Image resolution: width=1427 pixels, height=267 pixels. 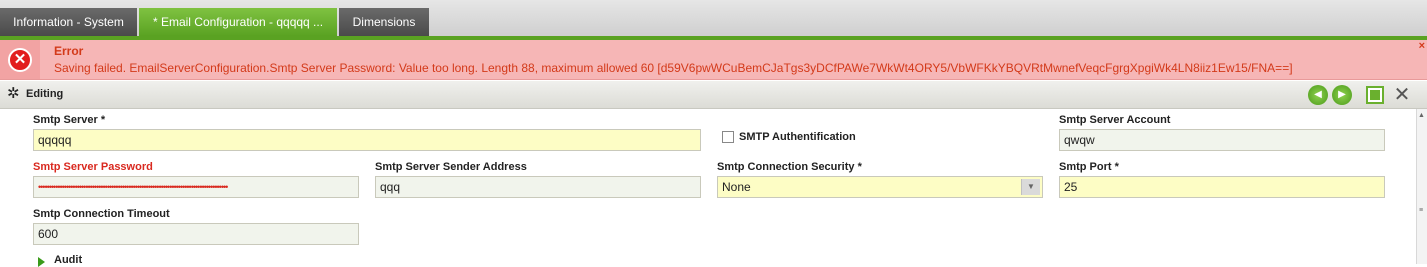 I want to click on smtp-account-input: qwqw, so click(x=1222, y=140).